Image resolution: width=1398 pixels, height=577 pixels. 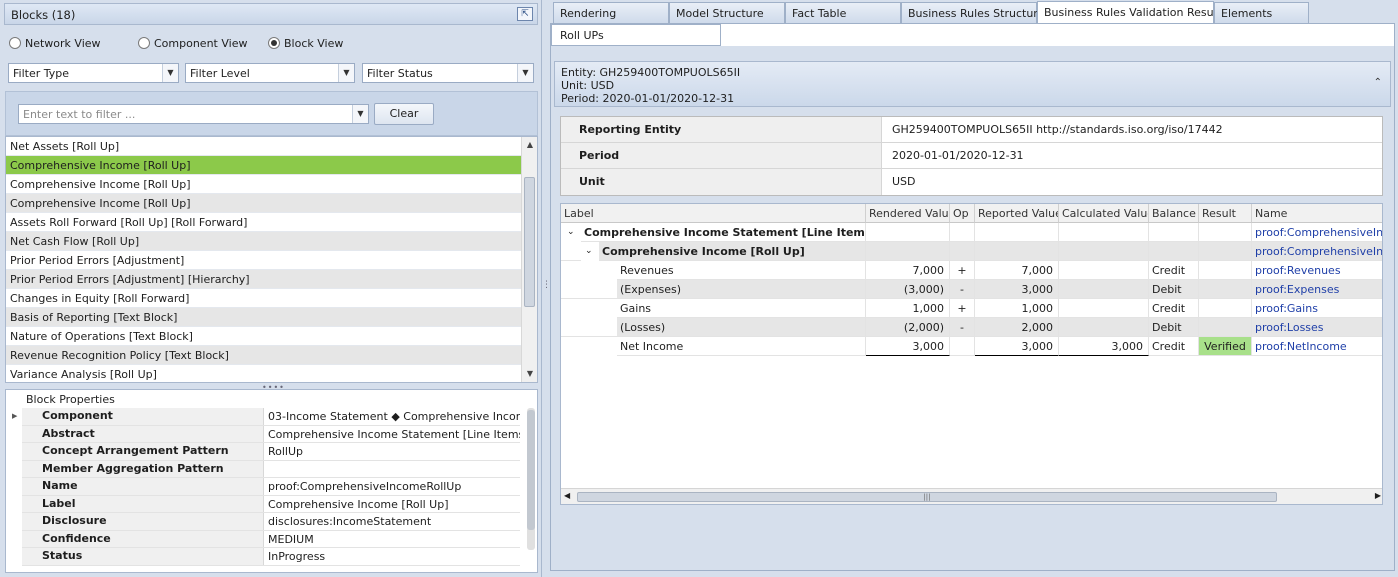 I want to click on list-item: Revenue Recognition Policy [Text Block], so click(x=264, y=355).